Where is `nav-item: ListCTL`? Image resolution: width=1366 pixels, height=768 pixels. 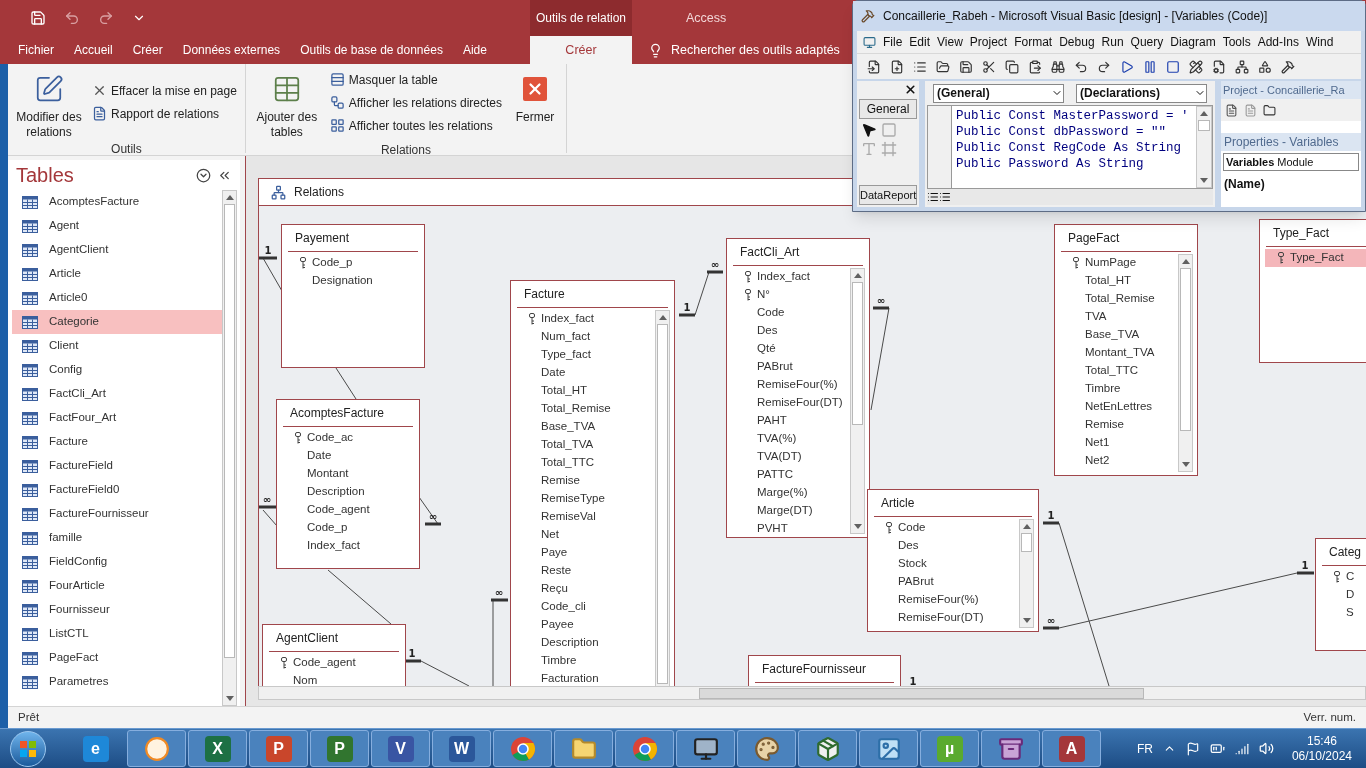
nav-item: ListCTL is located at coordinates (117, 634).